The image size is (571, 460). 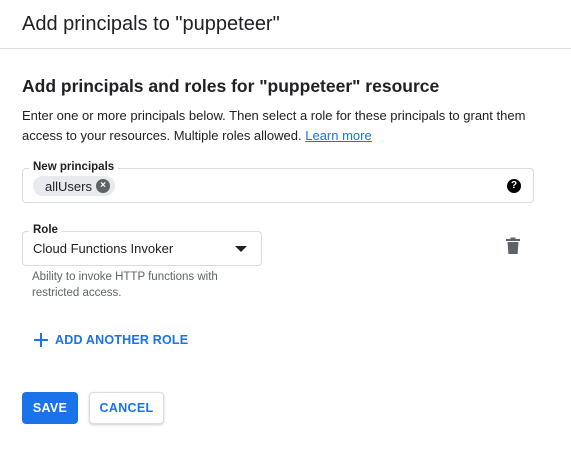 I want to click on dropdown-arrow-icon, so click(x=241, y=249).